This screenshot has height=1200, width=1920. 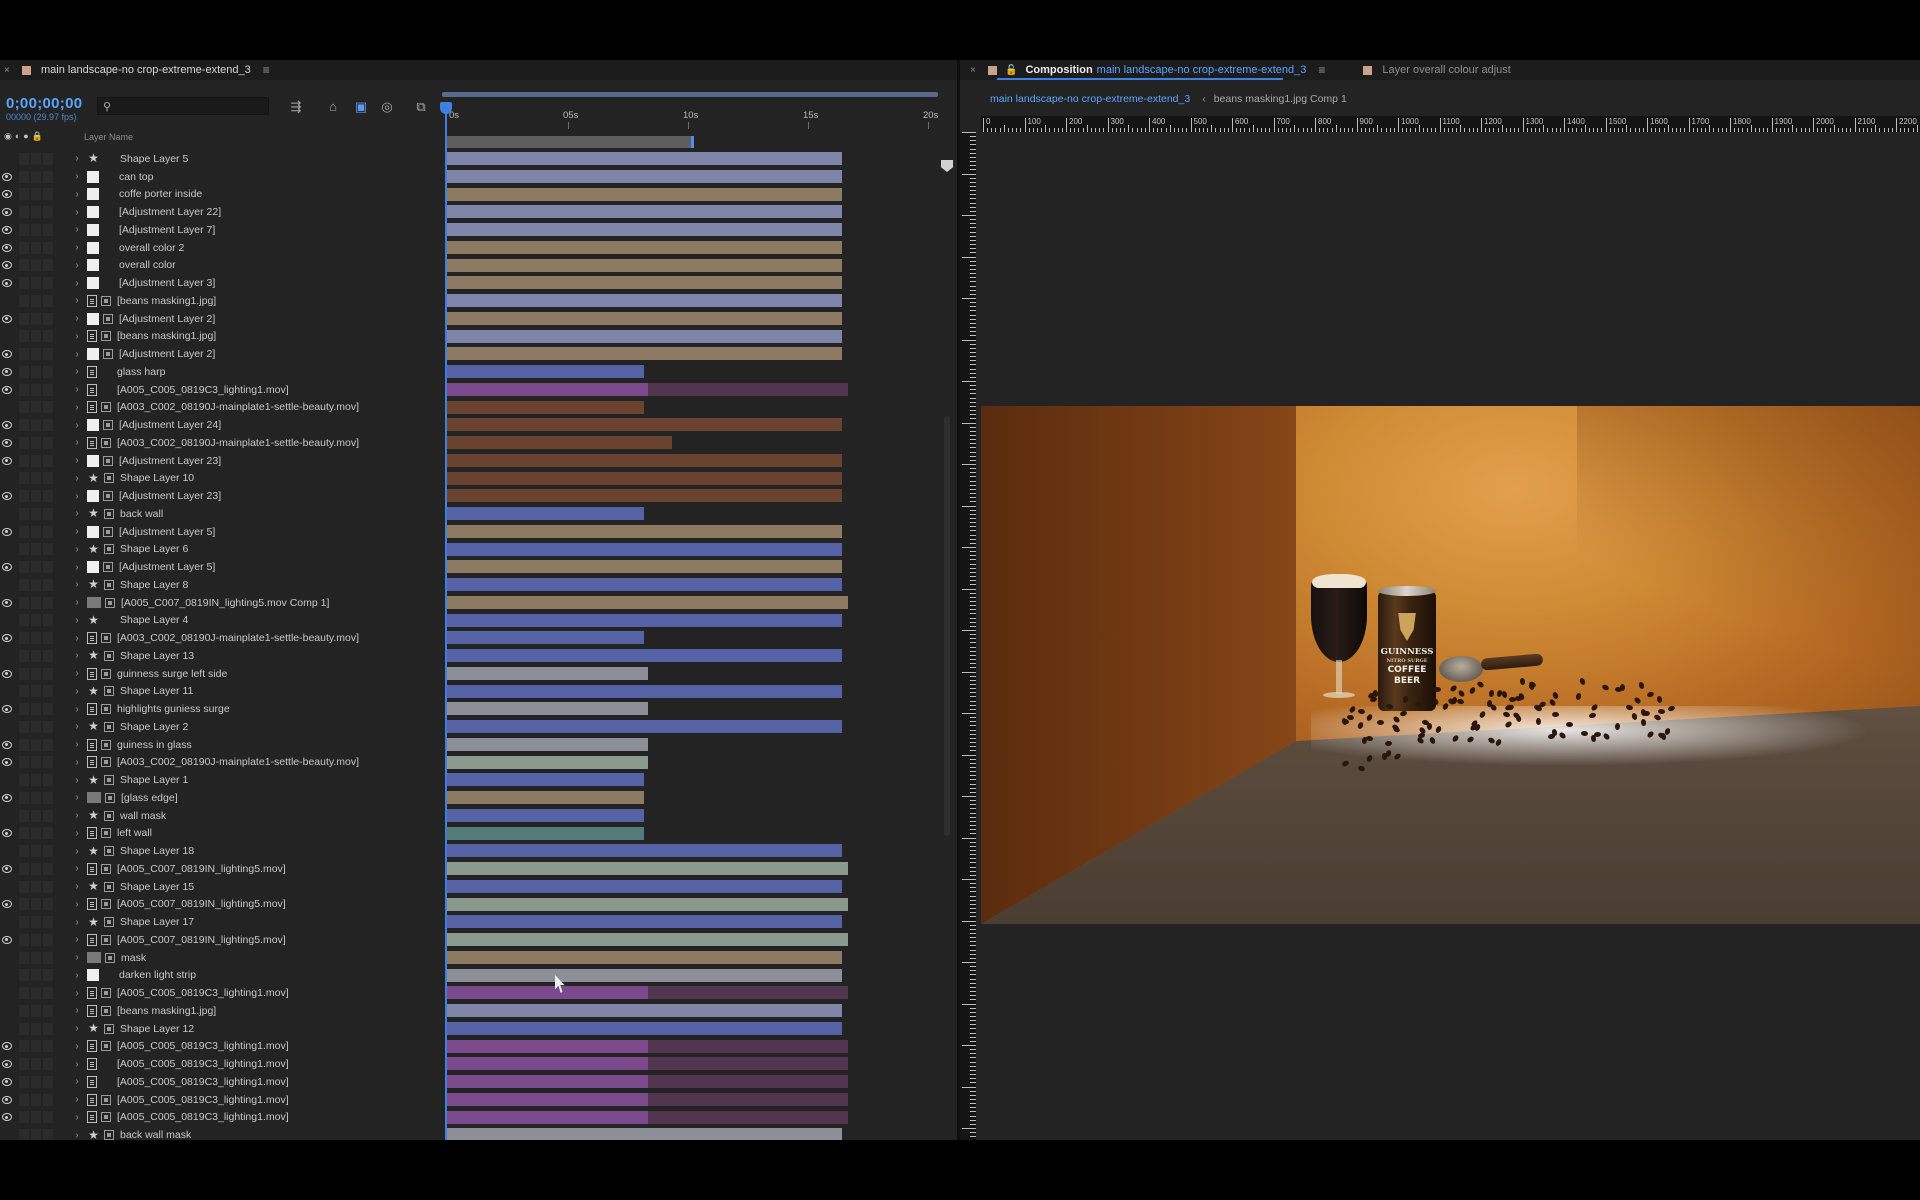 What do you see at coordinates (220, 816) in the screenshot?
I see `layer-row: › ★ wall mask` at bounding box center [220, 816].